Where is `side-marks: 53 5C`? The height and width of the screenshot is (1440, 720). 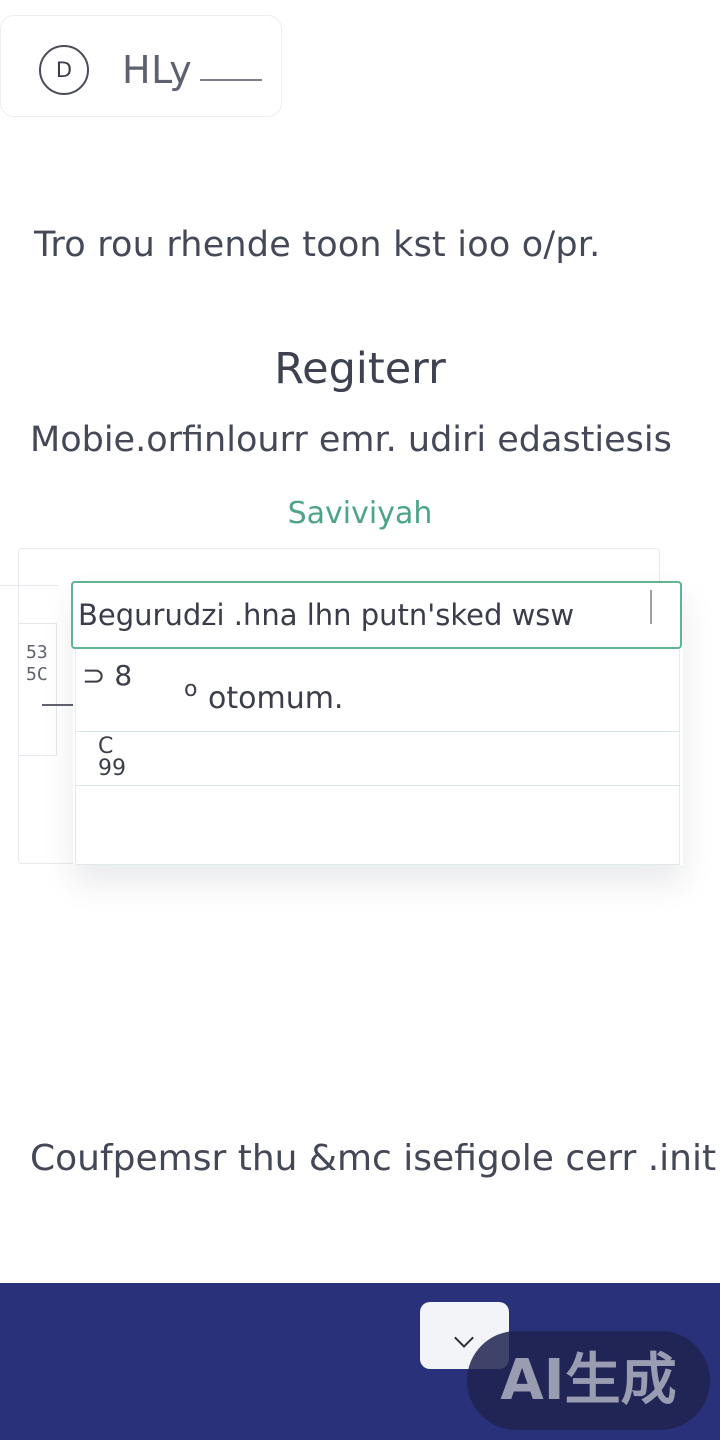
side-marks: 53 5C is located at coordinates (37, 663).